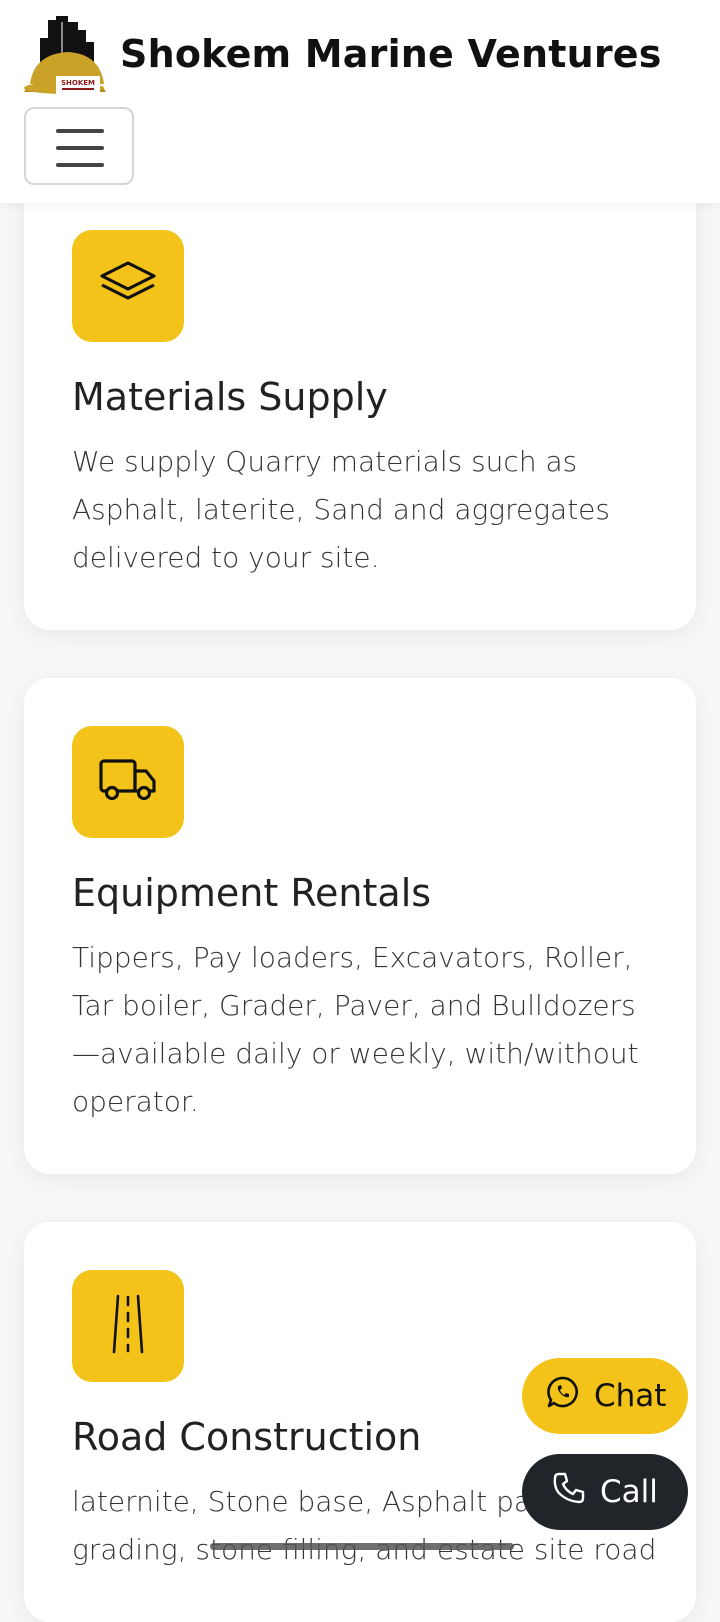 This screenshot has height=1622, width=720. I want to click on company-logo: SHOKEM, so click(65, 57).